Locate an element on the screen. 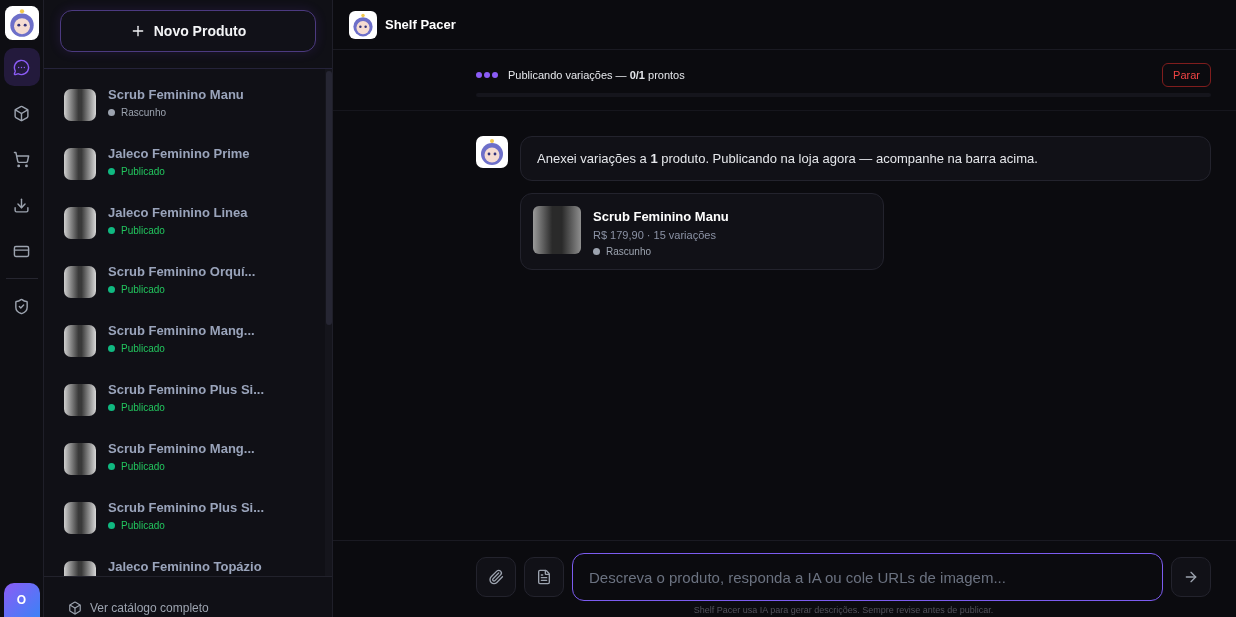 This screenshot has height=617, width=1236. product-name: Jaleco Feminino Prime is located at coordinates (179, 153).